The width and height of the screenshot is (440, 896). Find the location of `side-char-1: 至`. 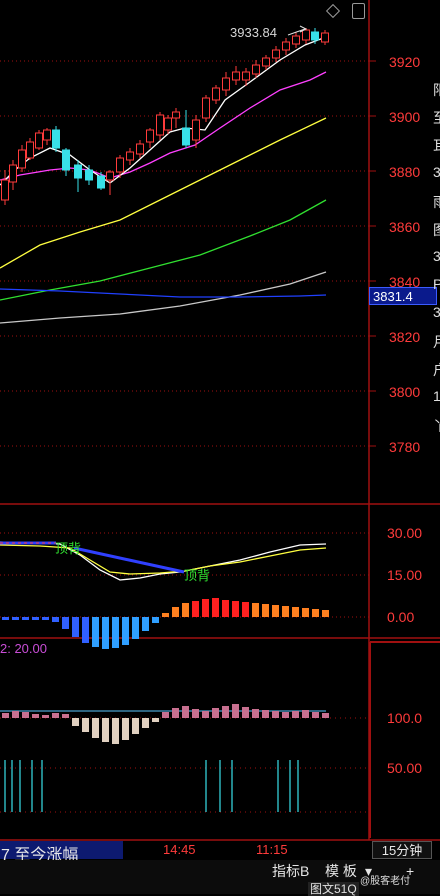

side-char-1: 至 is located at coordinates (436, 118).